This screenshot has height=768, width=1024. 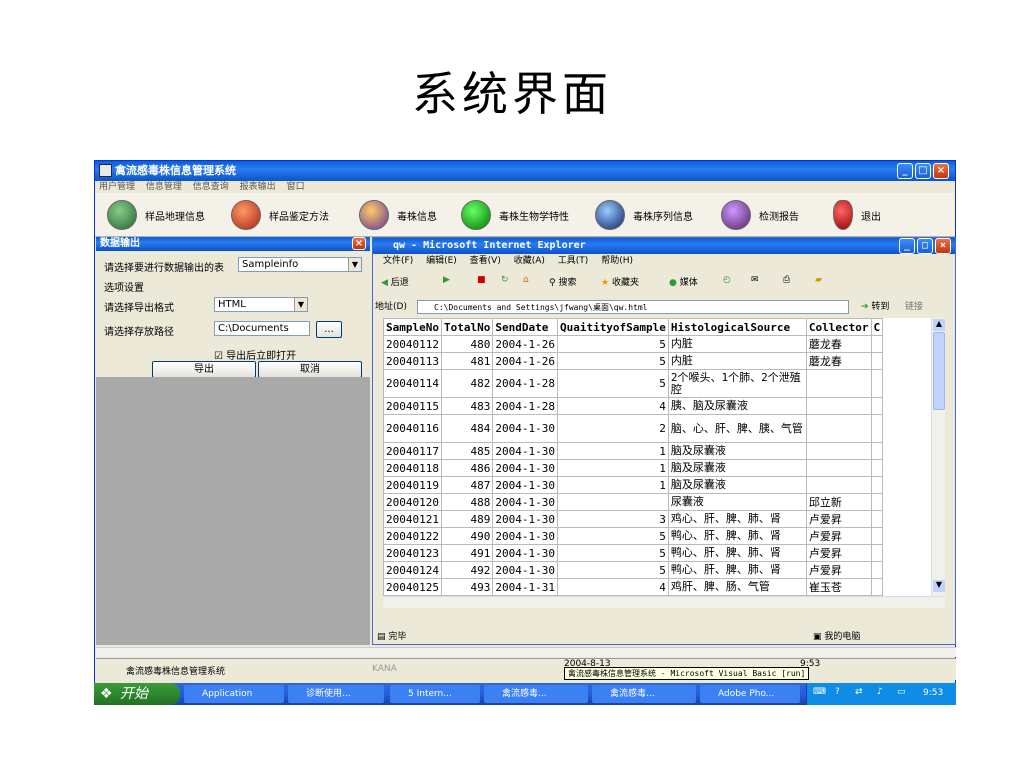 What do you see at coordinates (234, 694) in the screenshot?
I see `task-application: Application` at bounding box center [234, 694].